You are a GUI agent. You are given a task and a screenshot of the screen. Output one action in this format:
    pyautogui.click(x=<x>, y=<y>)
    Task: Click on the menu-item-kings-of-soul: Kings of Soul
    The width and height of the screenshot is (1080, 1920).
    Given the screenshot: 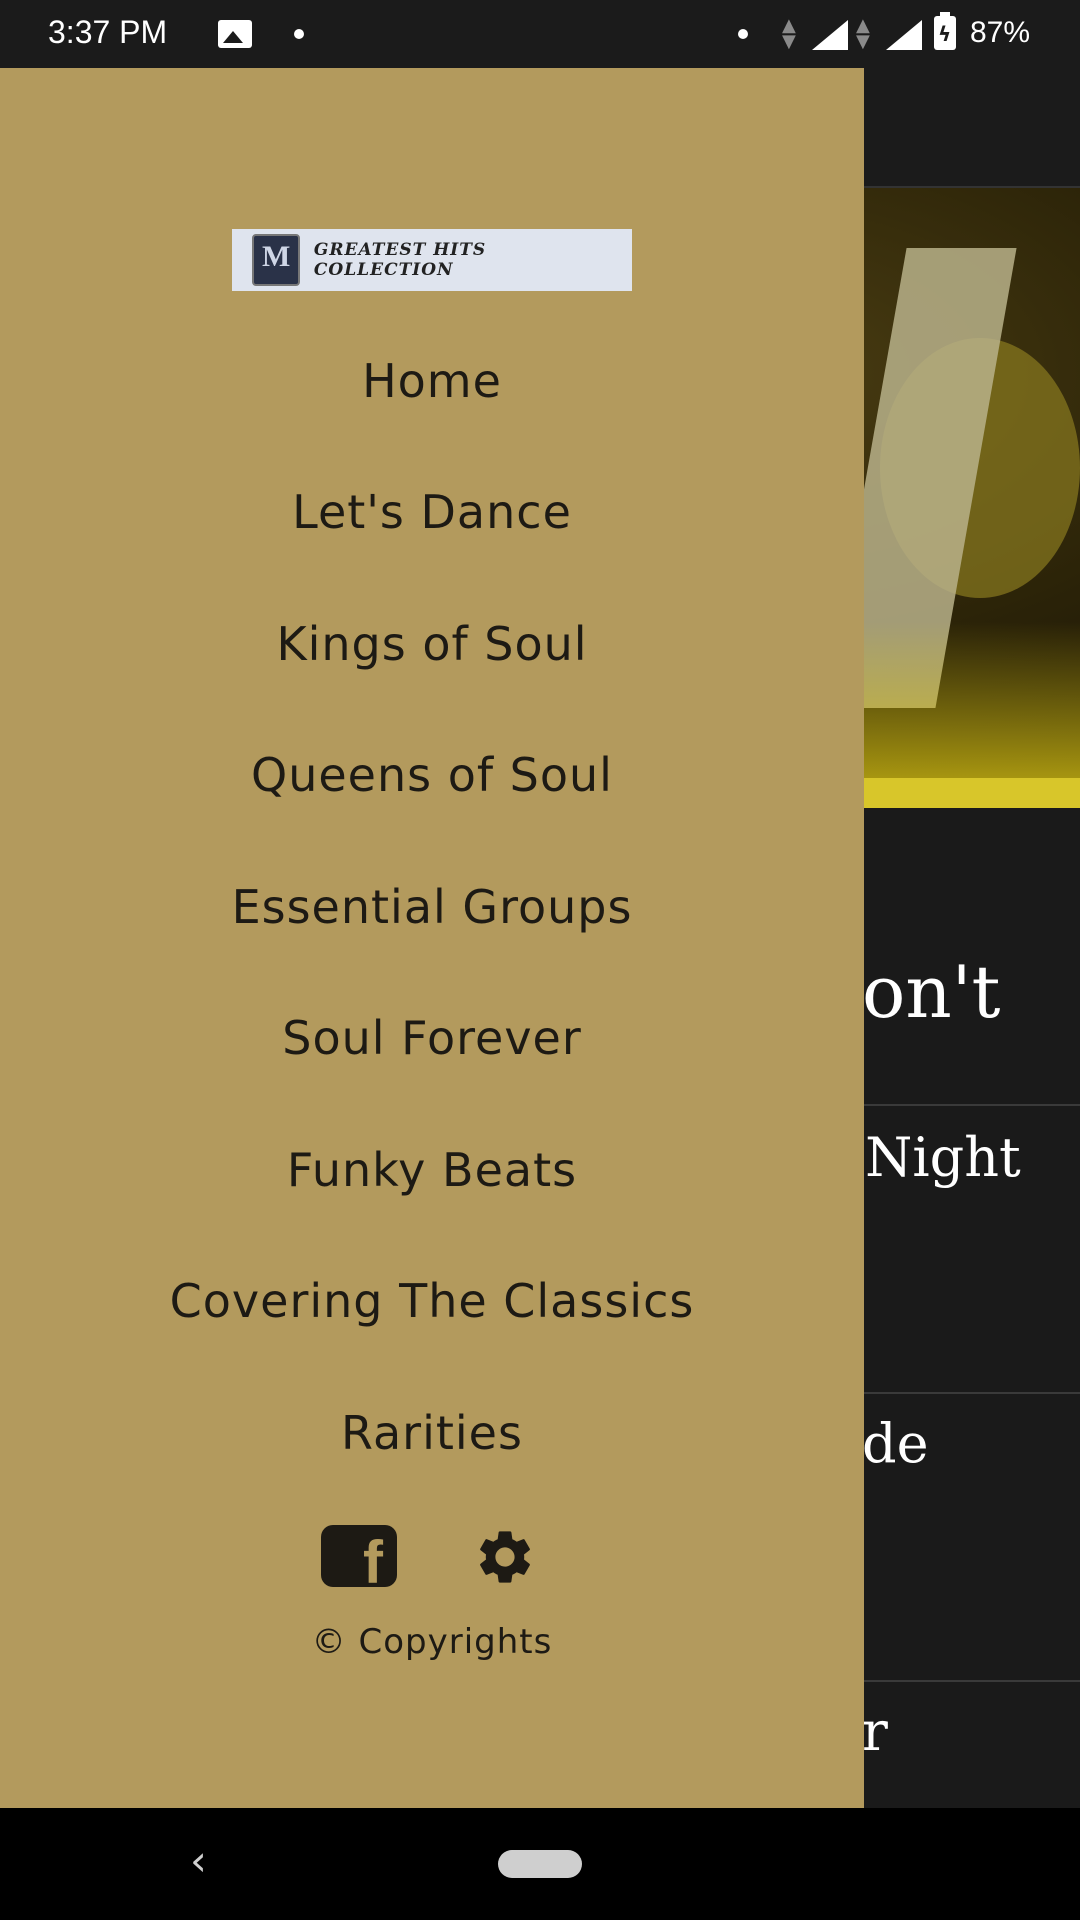 What is the action you would take?
    pyautogui.click(x=432, y=644)
    